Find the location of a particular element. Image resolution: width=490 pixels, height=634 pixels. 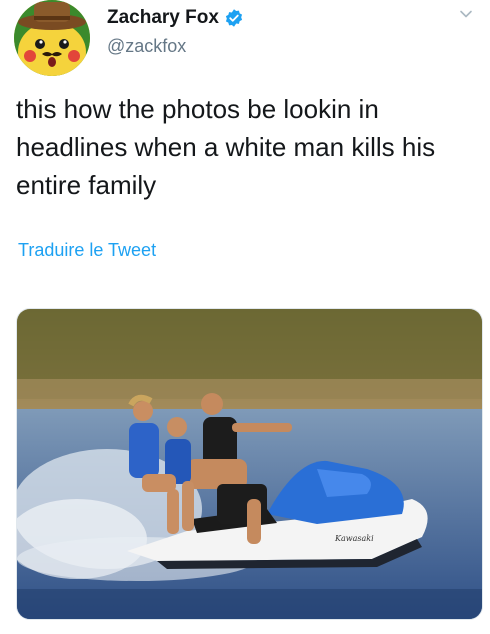

display-name-row: Zachary Fox is located at coordinates (175, 18).